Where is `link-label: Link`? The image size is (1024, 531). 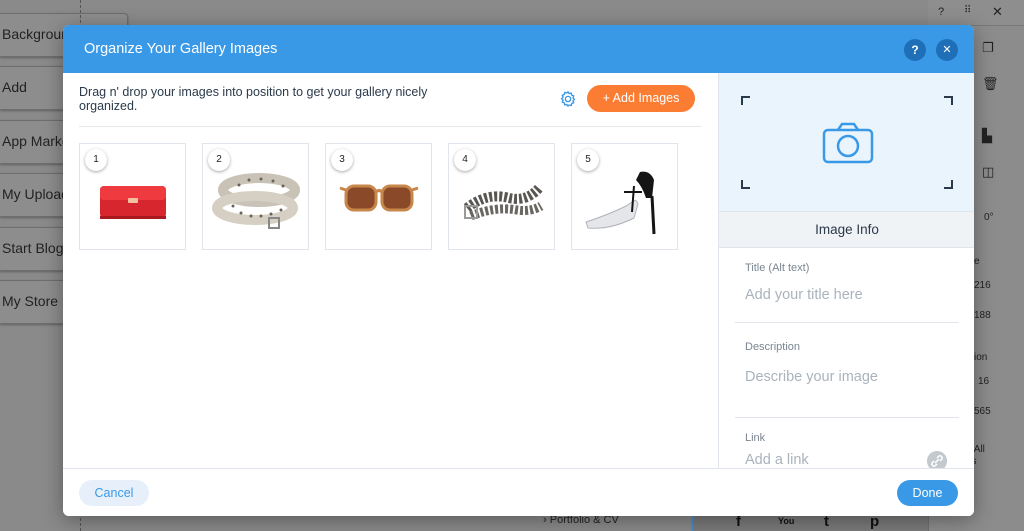 link-label: Link is located at coordinates (755, 438).